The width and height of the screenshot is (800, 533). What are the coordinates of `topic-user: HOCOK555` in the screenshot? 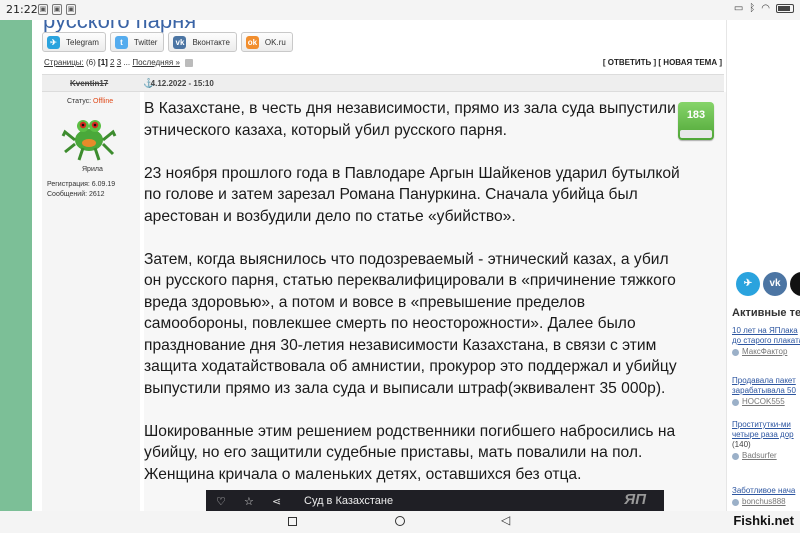 It's located at (766, 402).